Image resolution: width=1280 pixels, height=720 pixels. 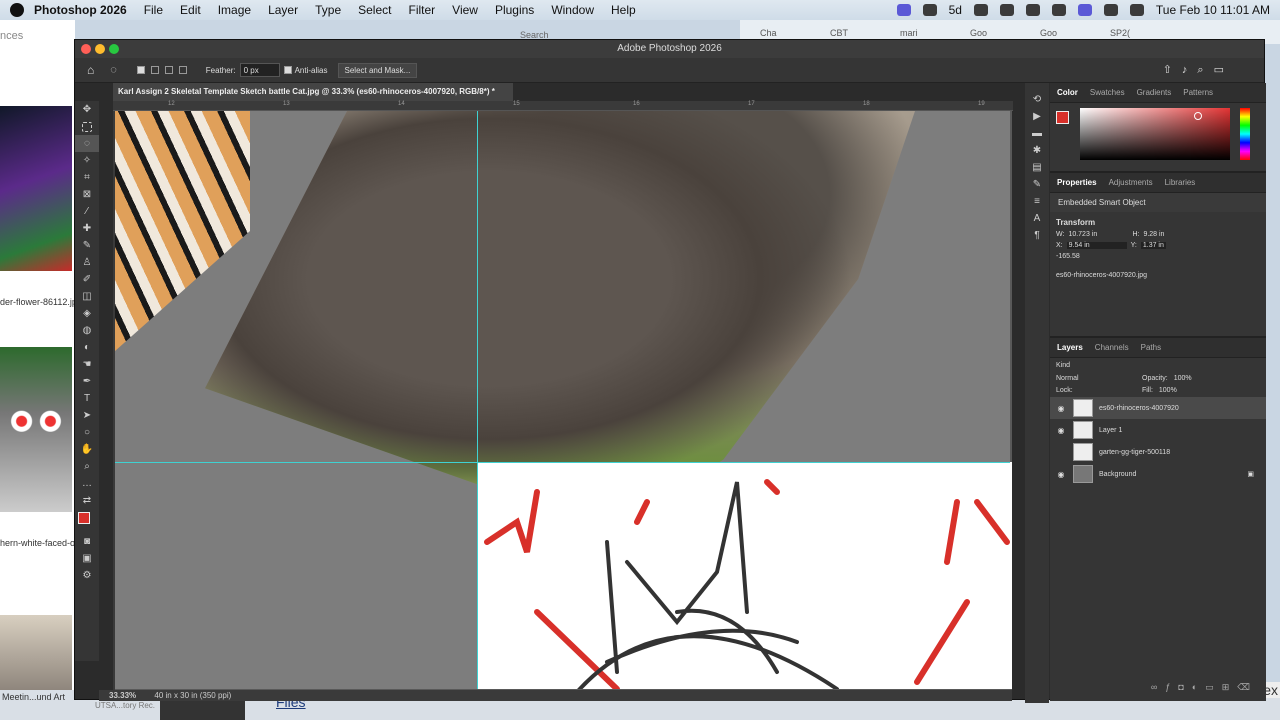 What do you see at coordinates (1048, 33) in the screenshot?
I see `browser-tab-5: Goo` at bounding box center [1048, 33].